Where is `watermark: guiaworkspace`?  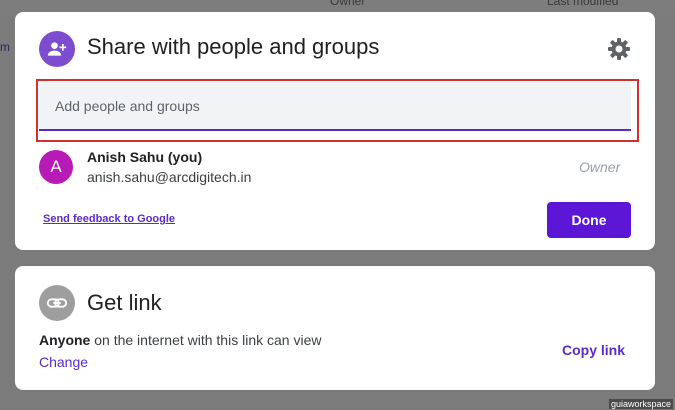 watermark: guiaworkspace is located at coordinates (640, 404).